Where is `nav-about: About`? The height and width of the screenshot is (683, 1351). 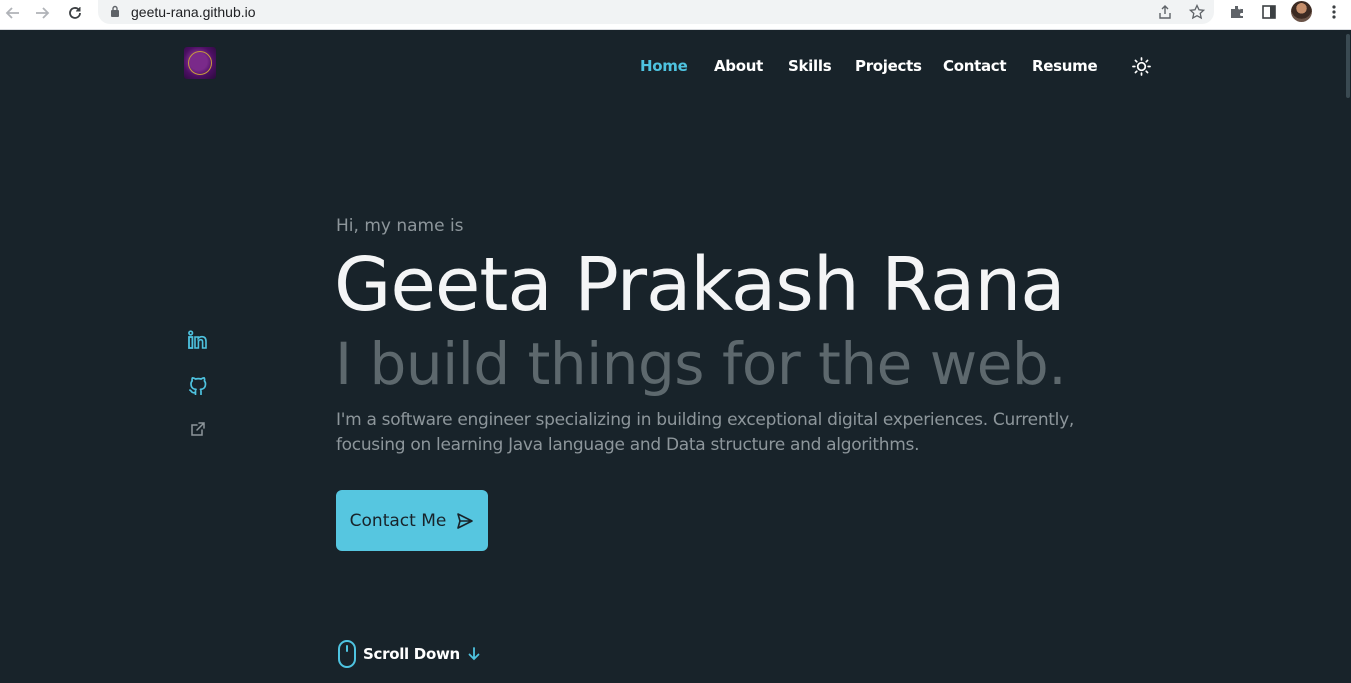 nav-about: About is located at coordinates (738, 66).